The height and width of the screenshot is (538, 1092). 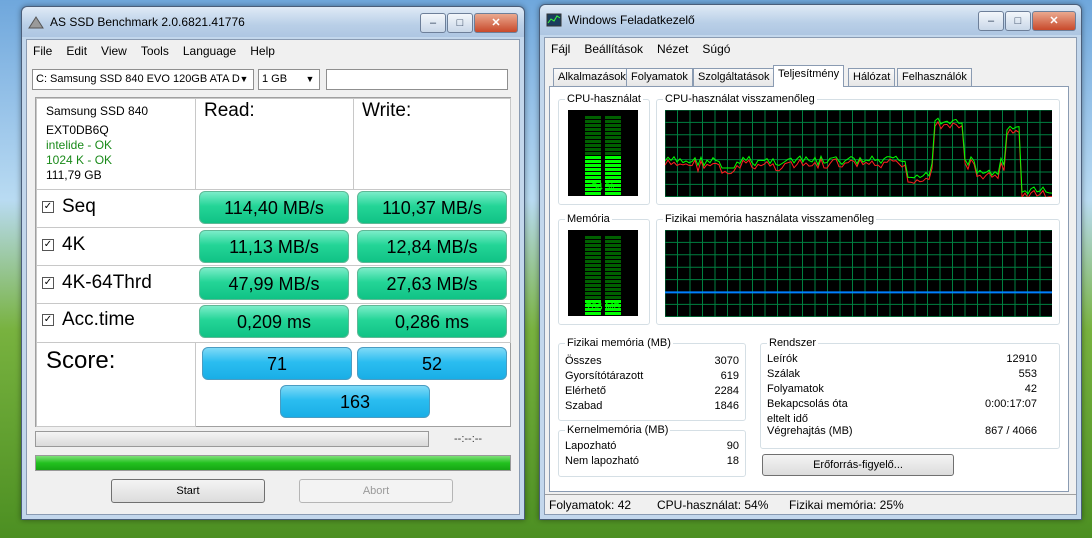 What do you see at coordinates (729, 376) in the screenshot?
I see `stat-value: 619` at bounding box center [729, 376].